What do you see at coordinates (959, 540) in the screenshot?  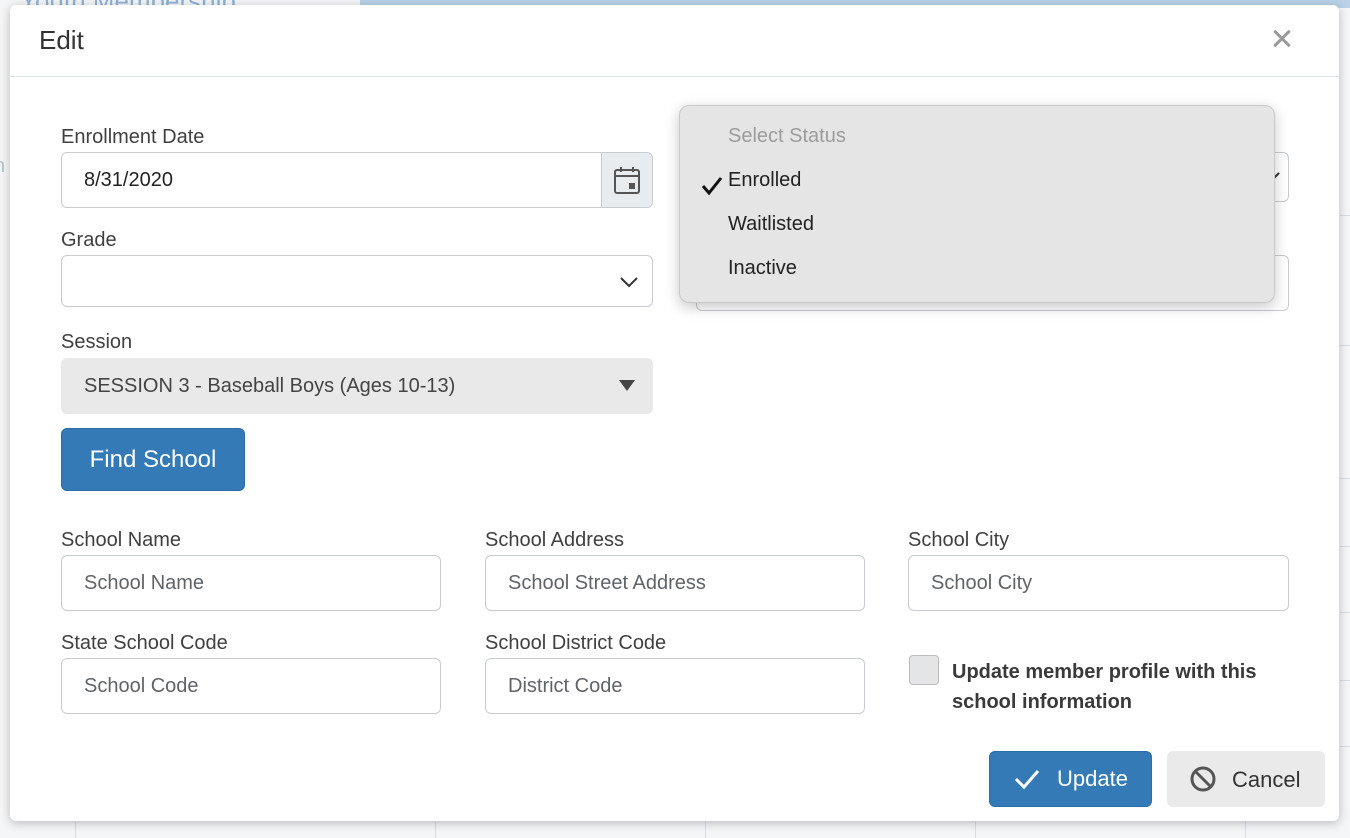 I see `school-city-label: School City` at bounding box center [959, 540].